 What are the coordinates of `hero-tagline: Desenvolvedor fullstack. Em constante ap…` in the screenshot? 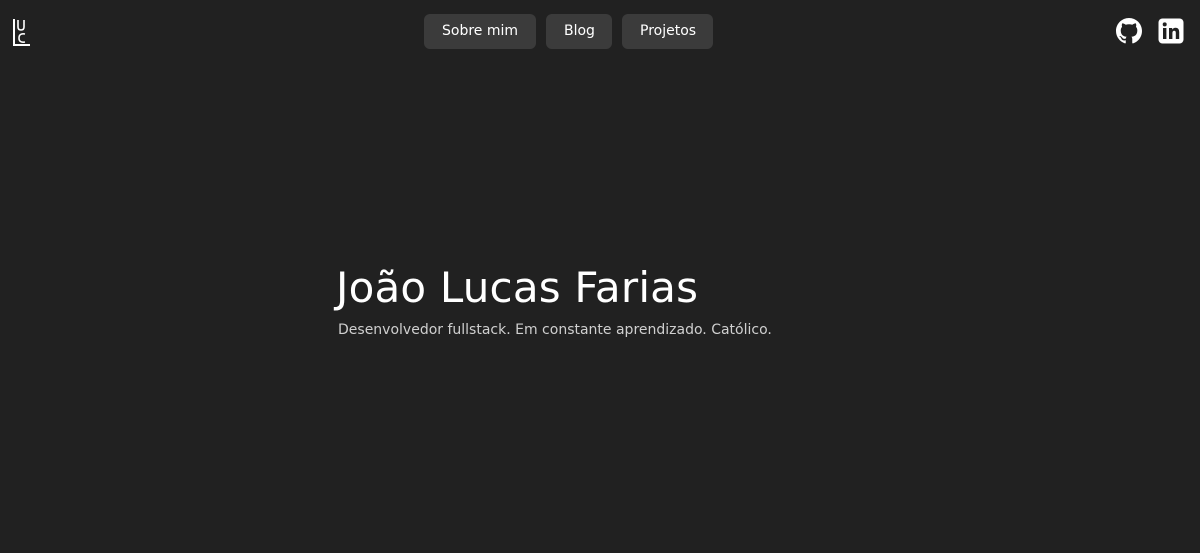 It's located at (555, 330).